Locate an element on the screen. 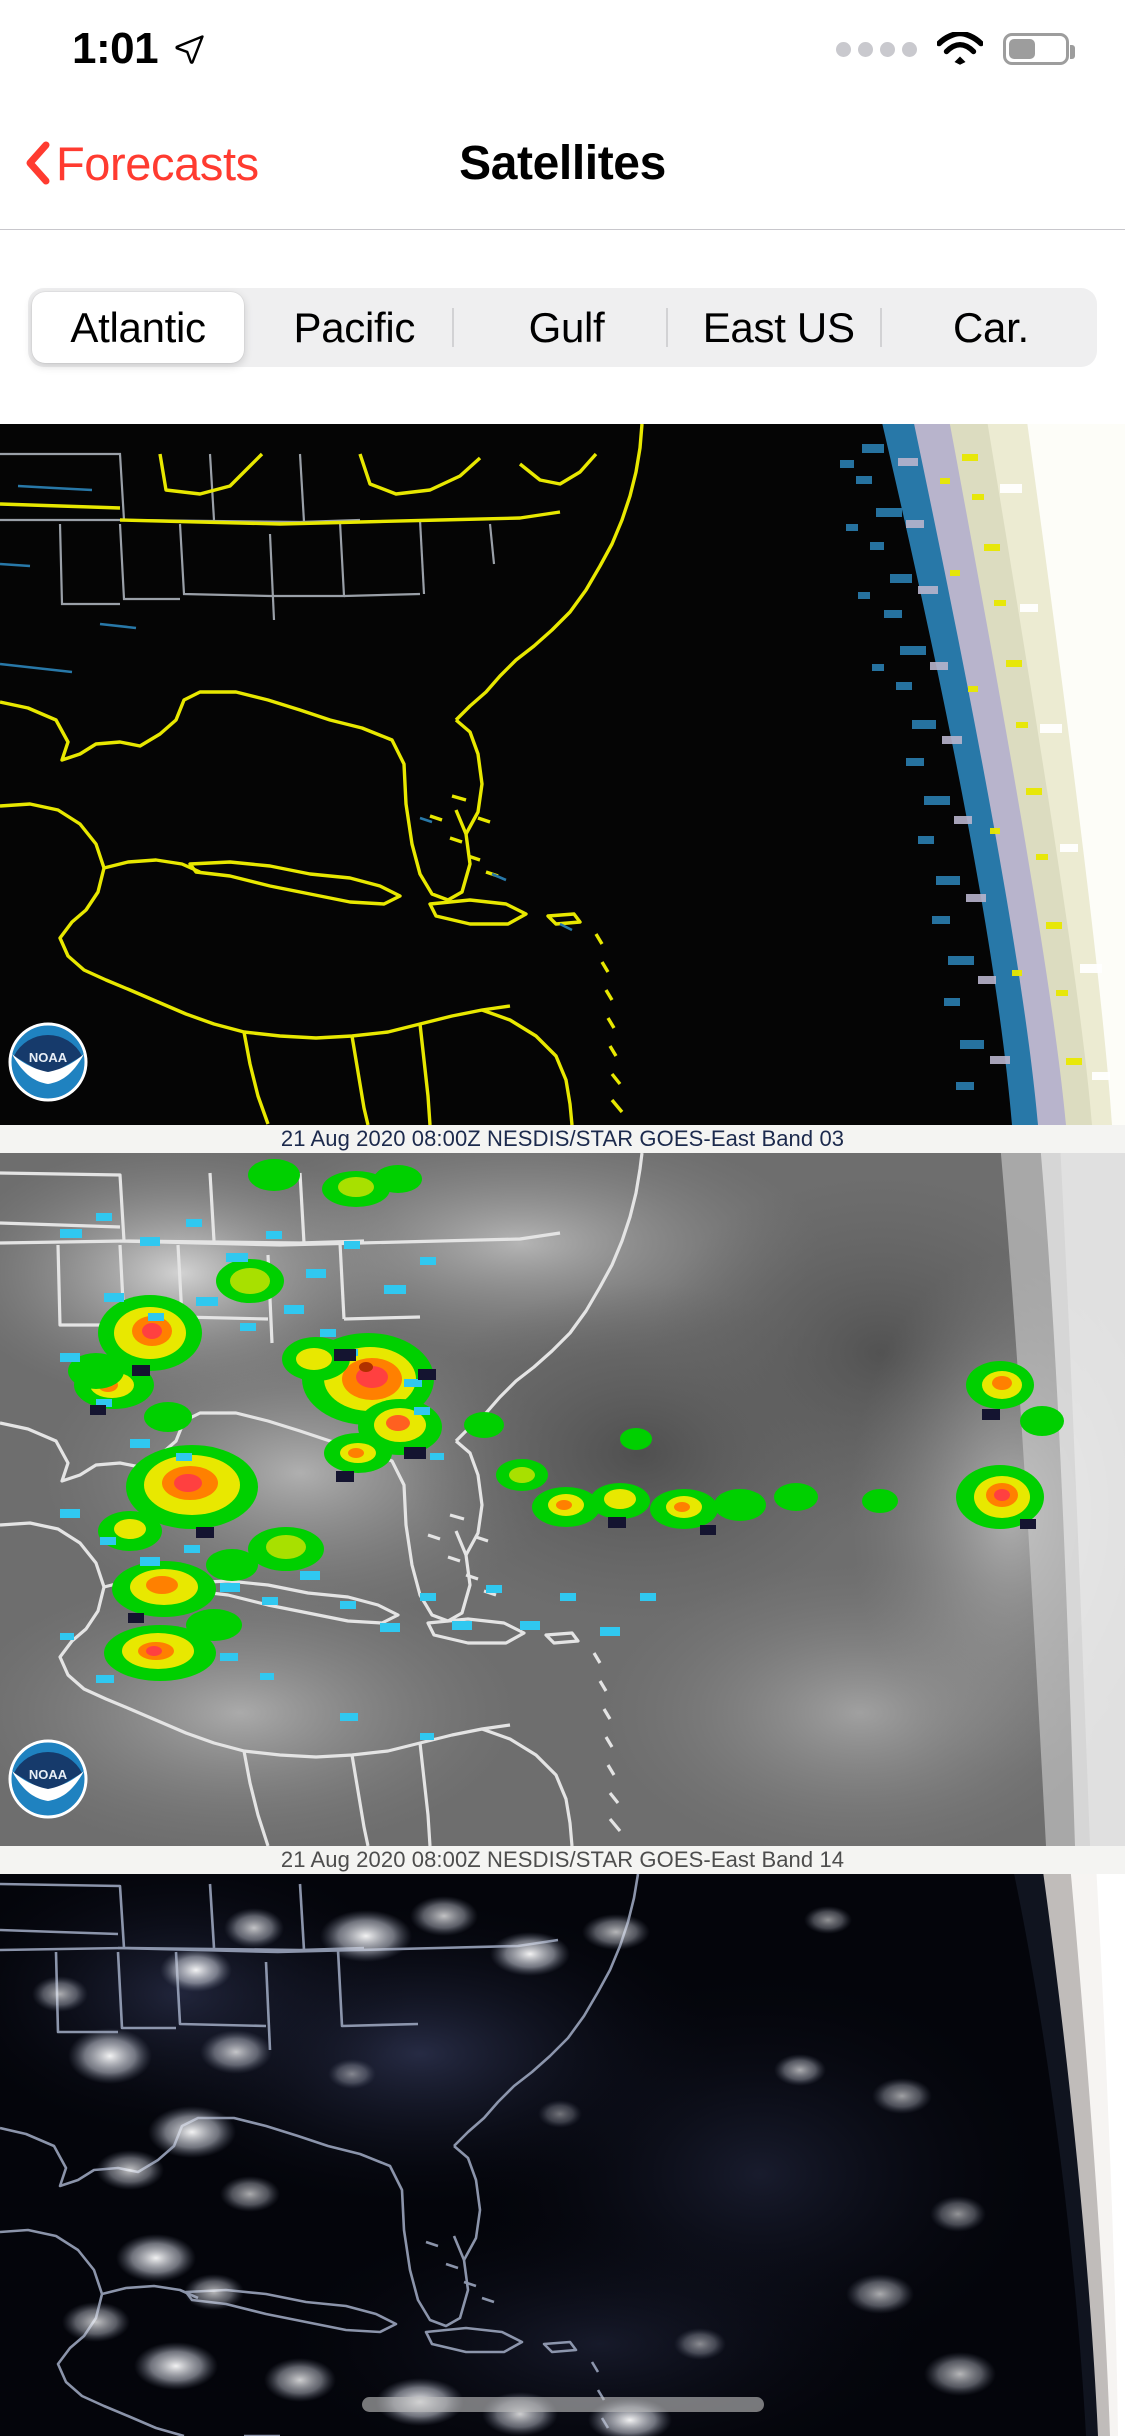 Image resolution: width=1125 pixels, height=2436 pixels. tab-atlantic-label: Atlantic is located at coordinates (138, 327).